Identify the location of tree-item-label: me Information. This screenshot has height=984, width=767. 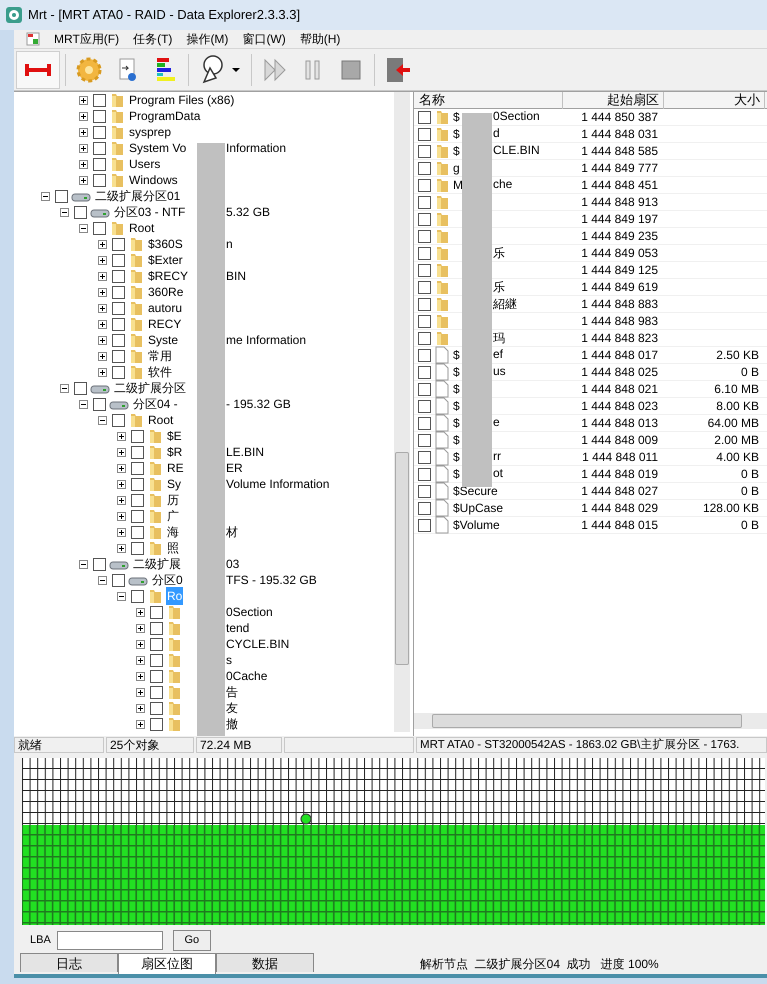
(266, 340).